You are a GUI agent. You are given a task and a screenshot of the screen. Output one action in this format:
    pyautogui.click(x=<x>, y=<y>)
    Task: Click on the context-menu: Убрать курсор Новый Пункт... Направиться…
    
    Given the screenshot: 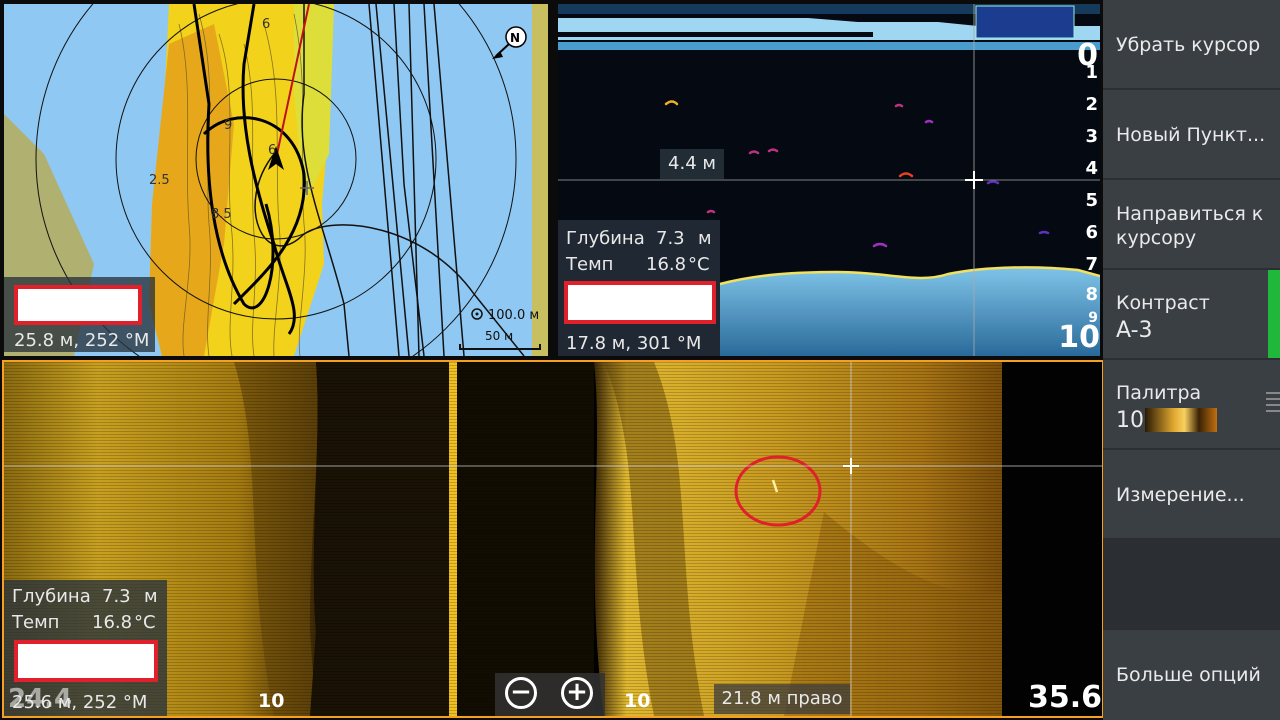 What is the action you would take?
    pyautogui.click(x=1191, y=360)
    